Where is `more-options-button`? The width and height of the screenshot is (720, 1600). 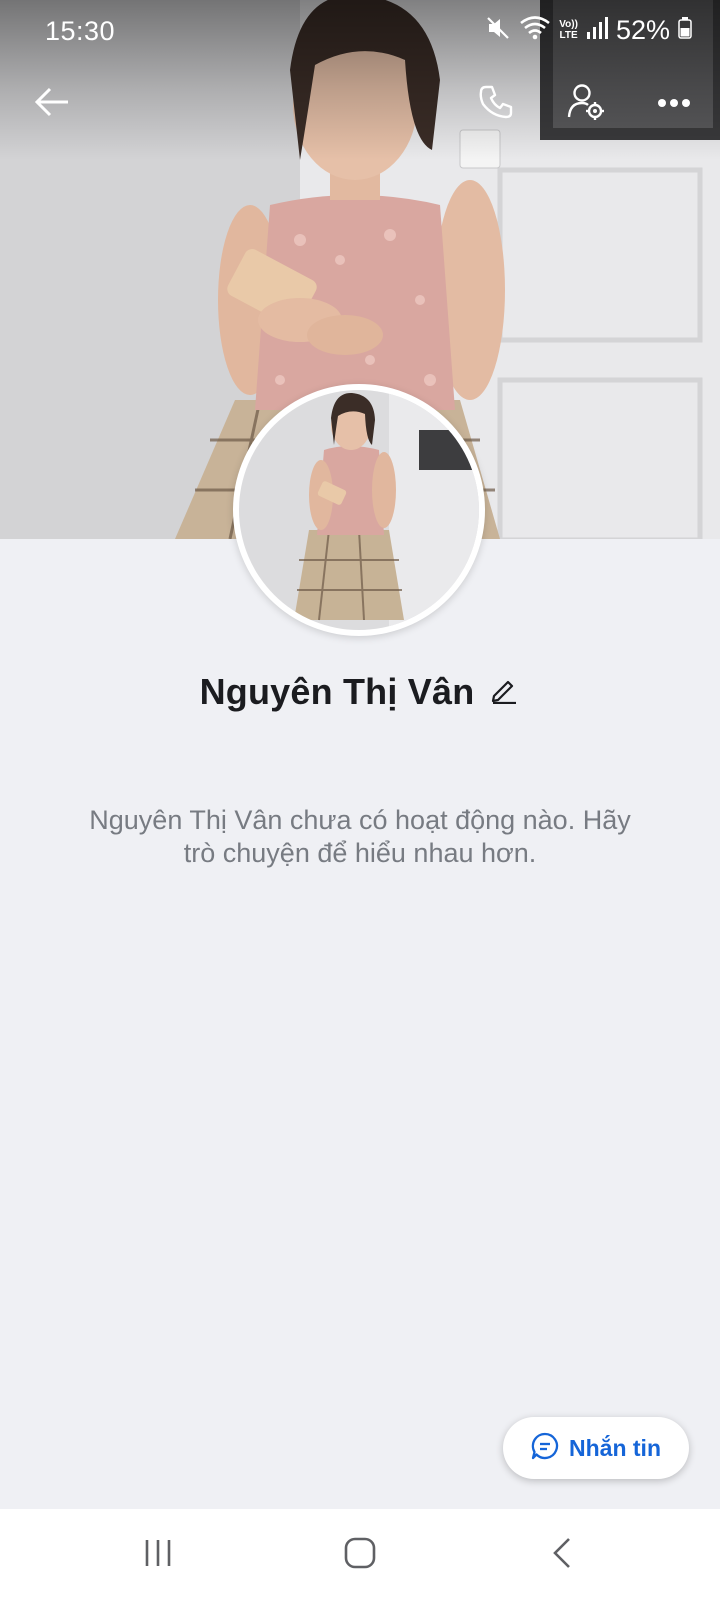 more-options-button is located at coordinates (674, 104).